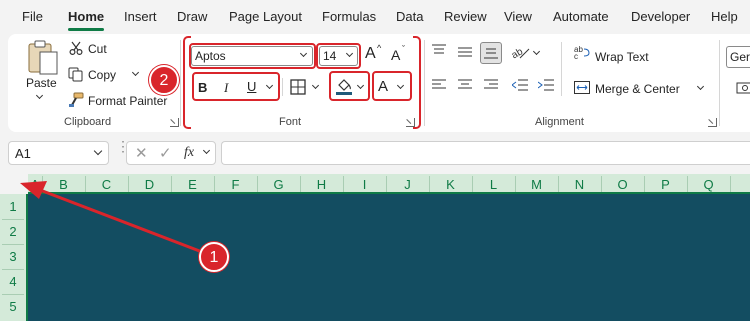 This screenshot has width=750, height=321. Describe the element at coordinates (214, 257) in the screenshot. I see `annotation-badge-1: 1` at that location.